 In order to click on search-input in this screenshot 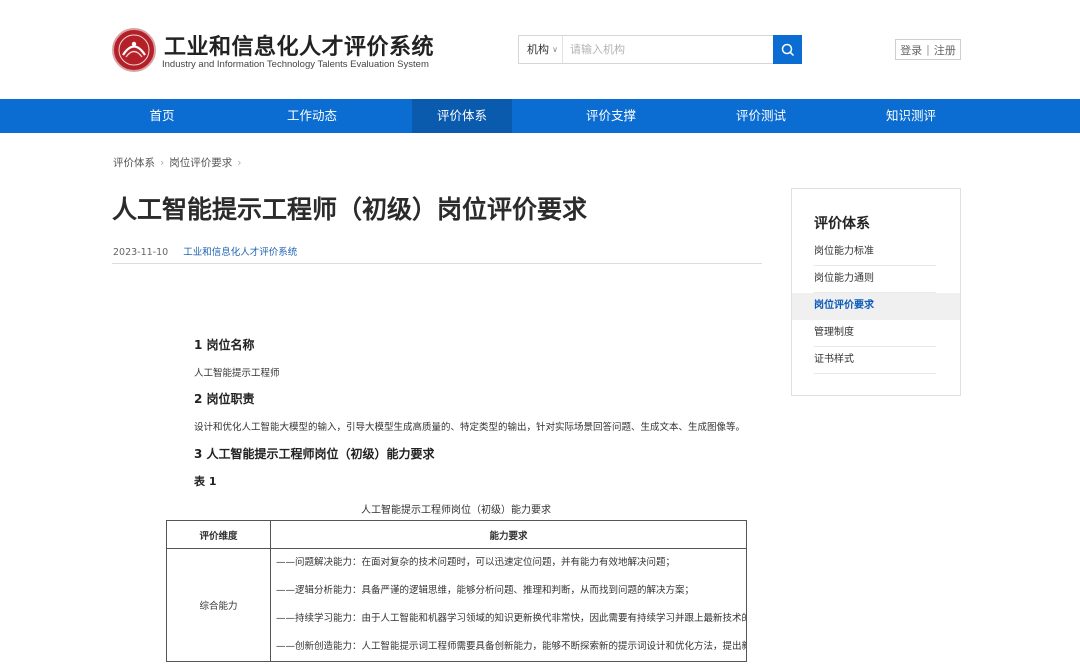, I will do `click(669, 49)`.